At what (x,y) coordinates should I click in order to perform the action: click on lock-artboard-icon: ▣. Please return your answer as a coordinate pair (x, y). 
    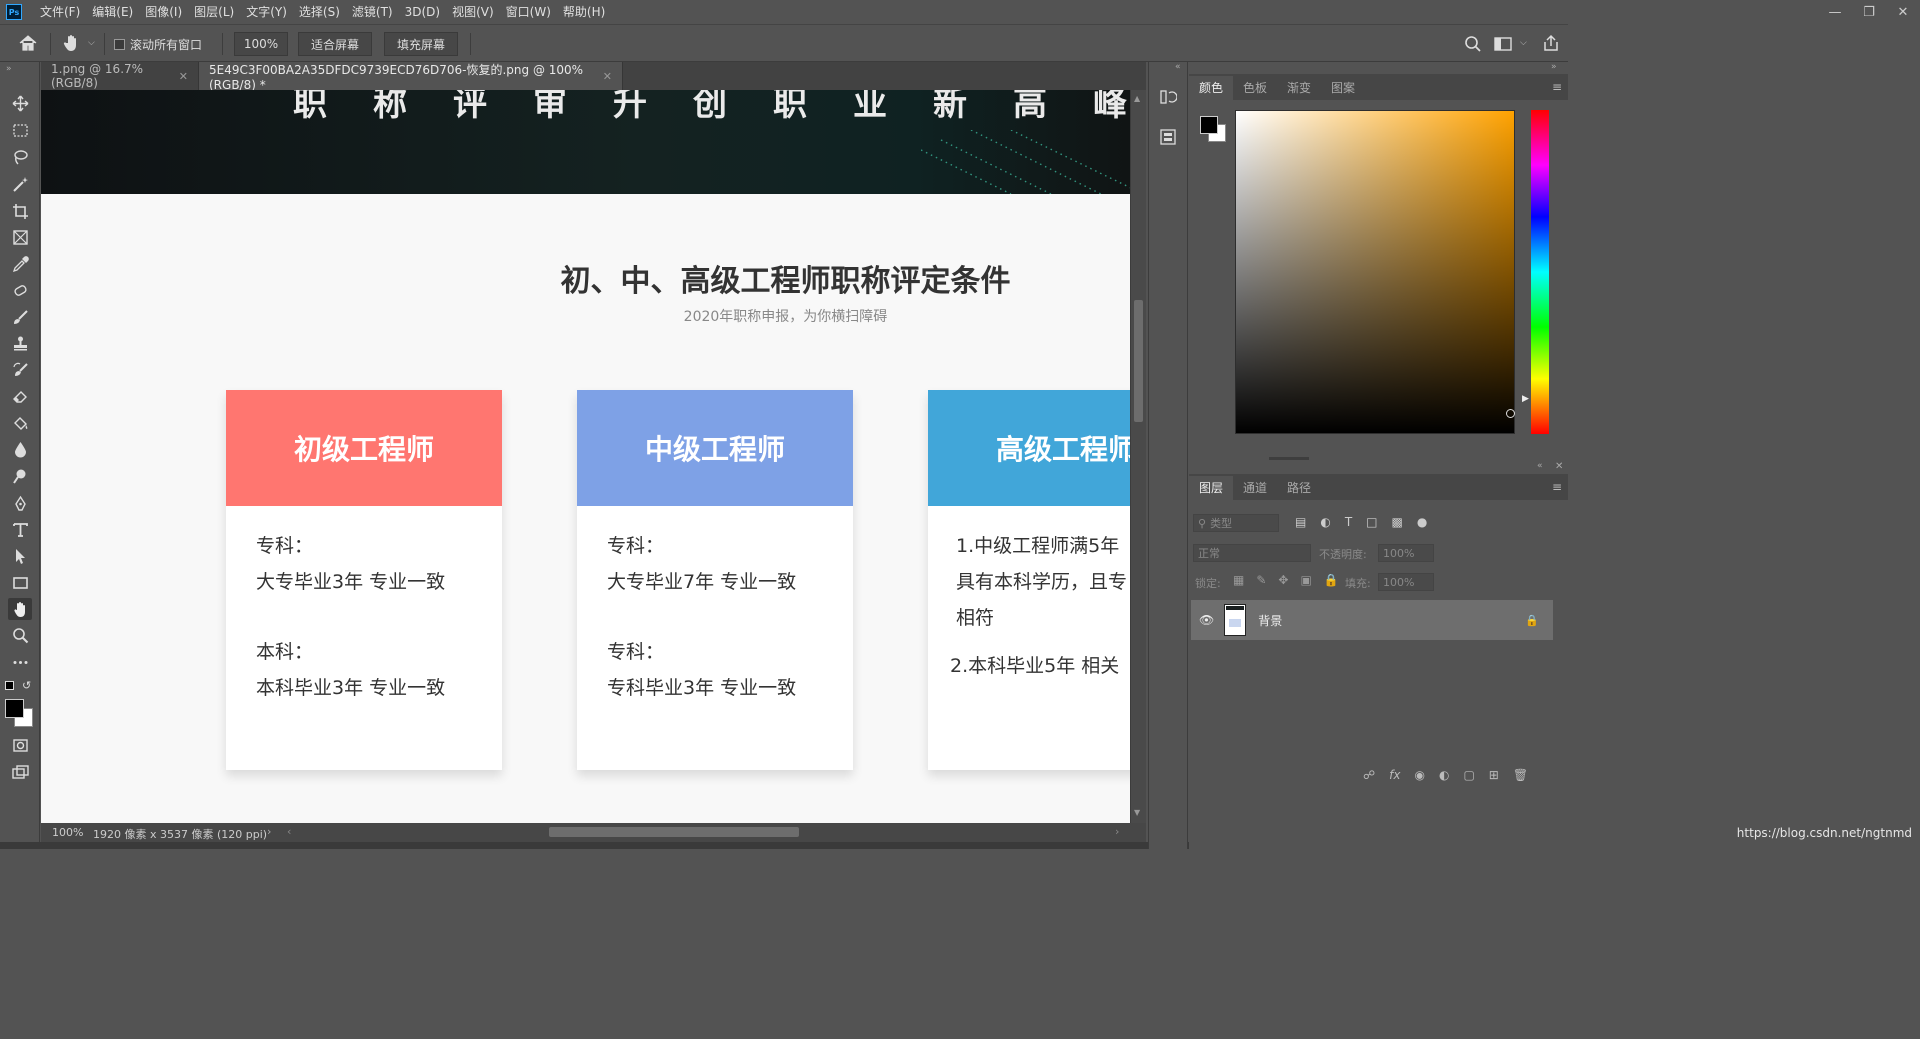
    Looking at the image, I should click on (1305, 580).